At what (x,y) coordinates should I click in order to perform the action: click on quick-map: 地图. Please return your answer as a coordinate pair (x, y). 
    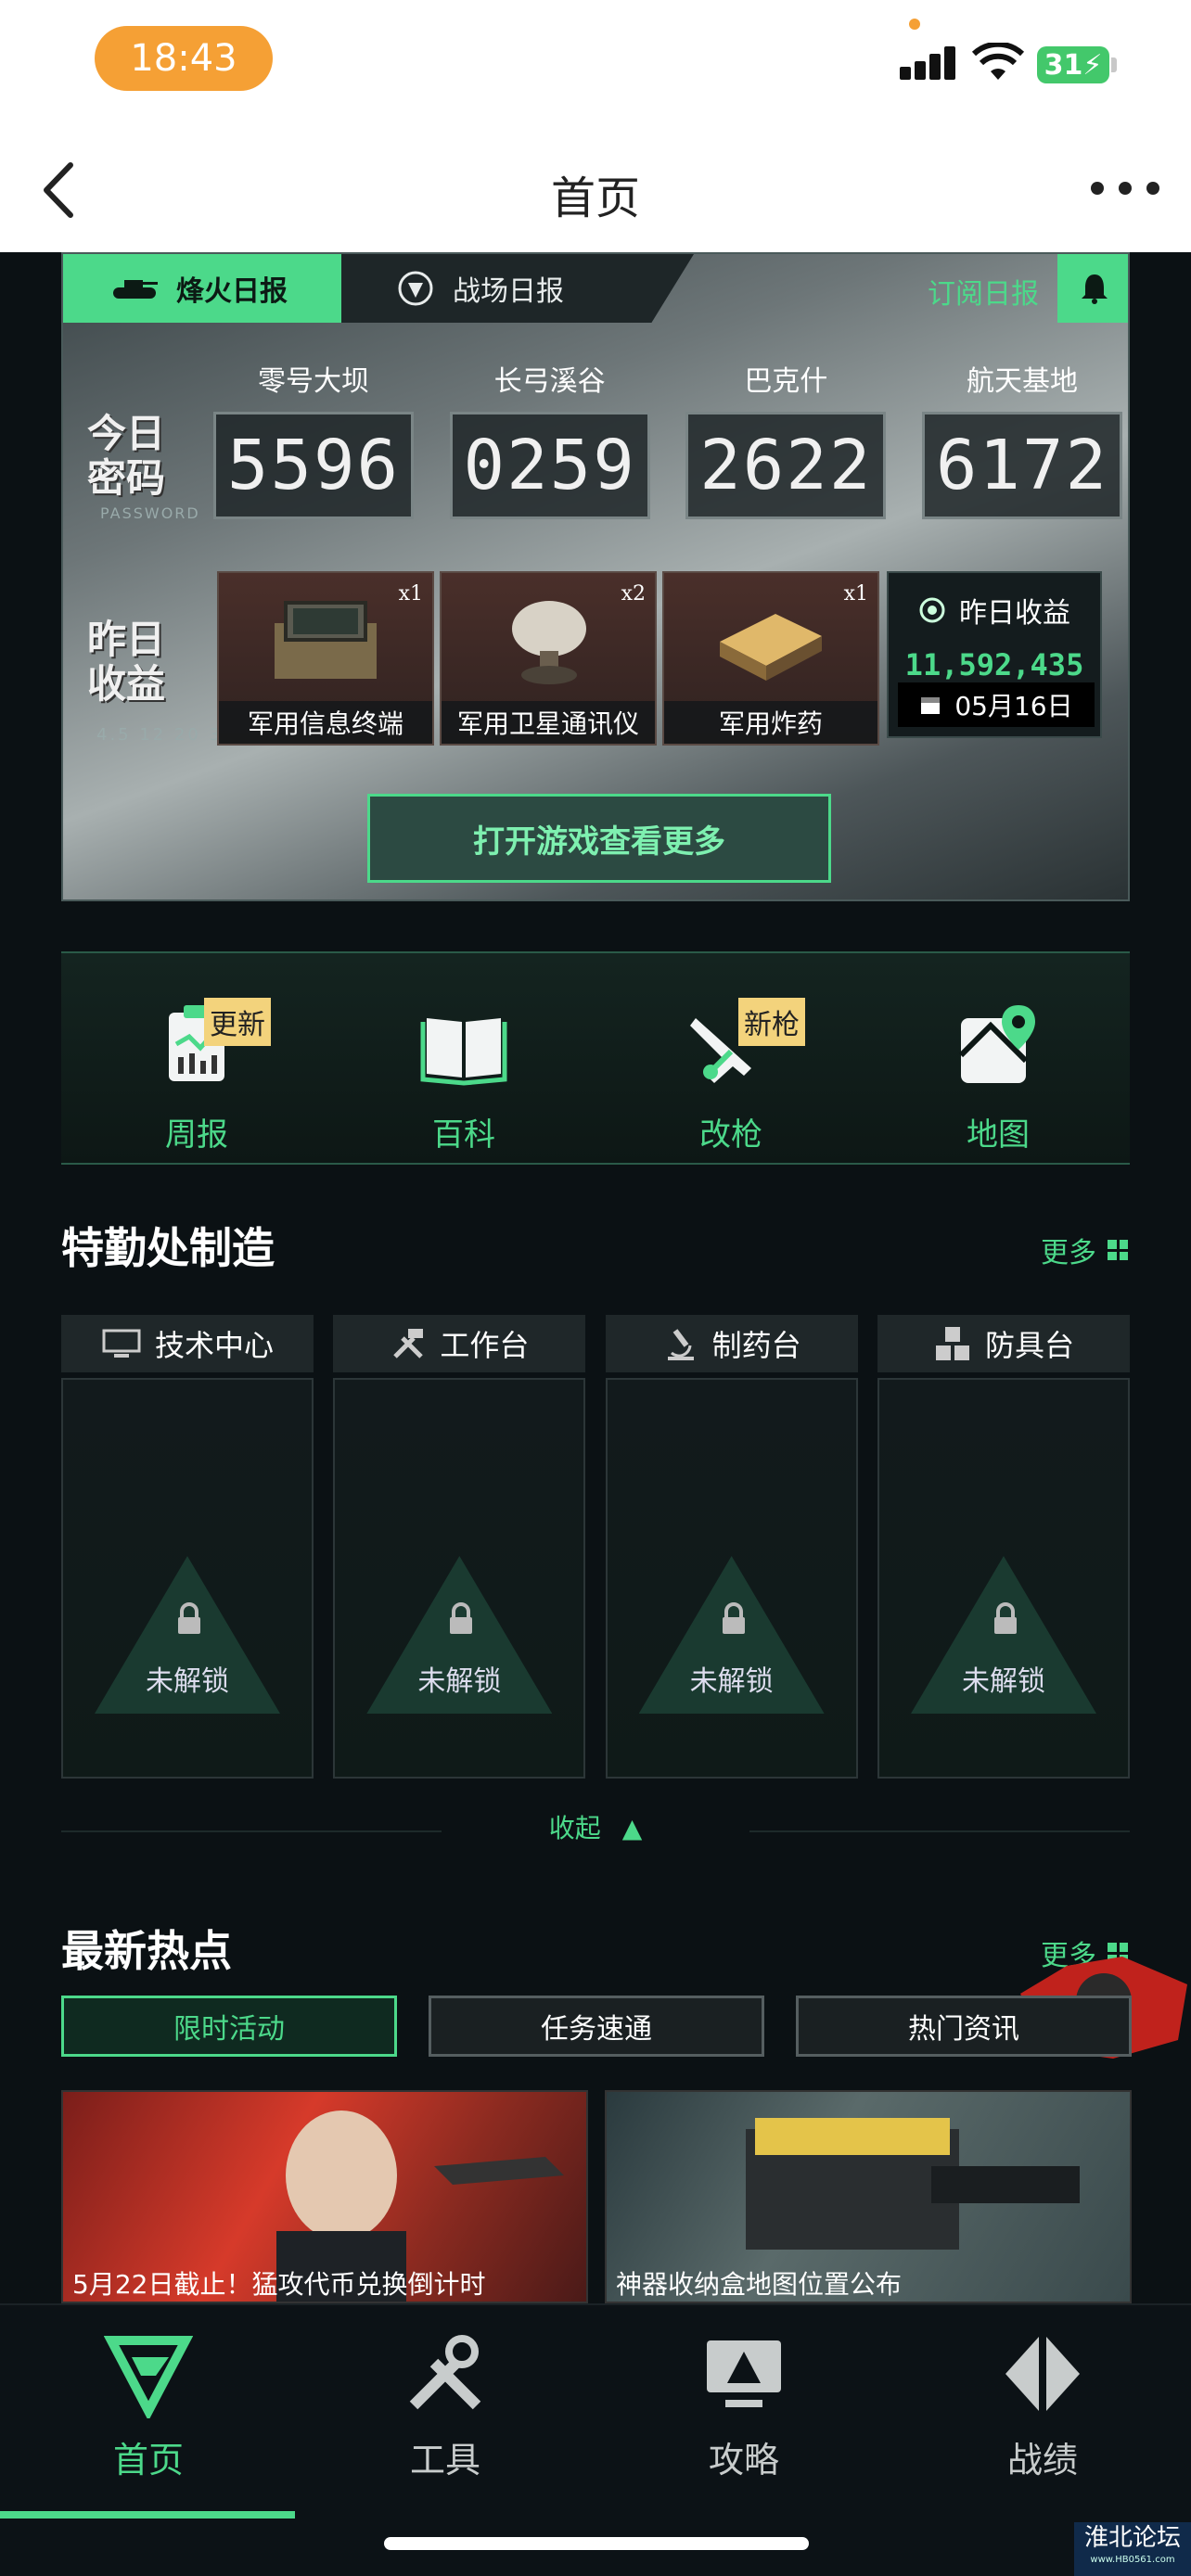
    Looking at the image, I should click on (998, 1077).